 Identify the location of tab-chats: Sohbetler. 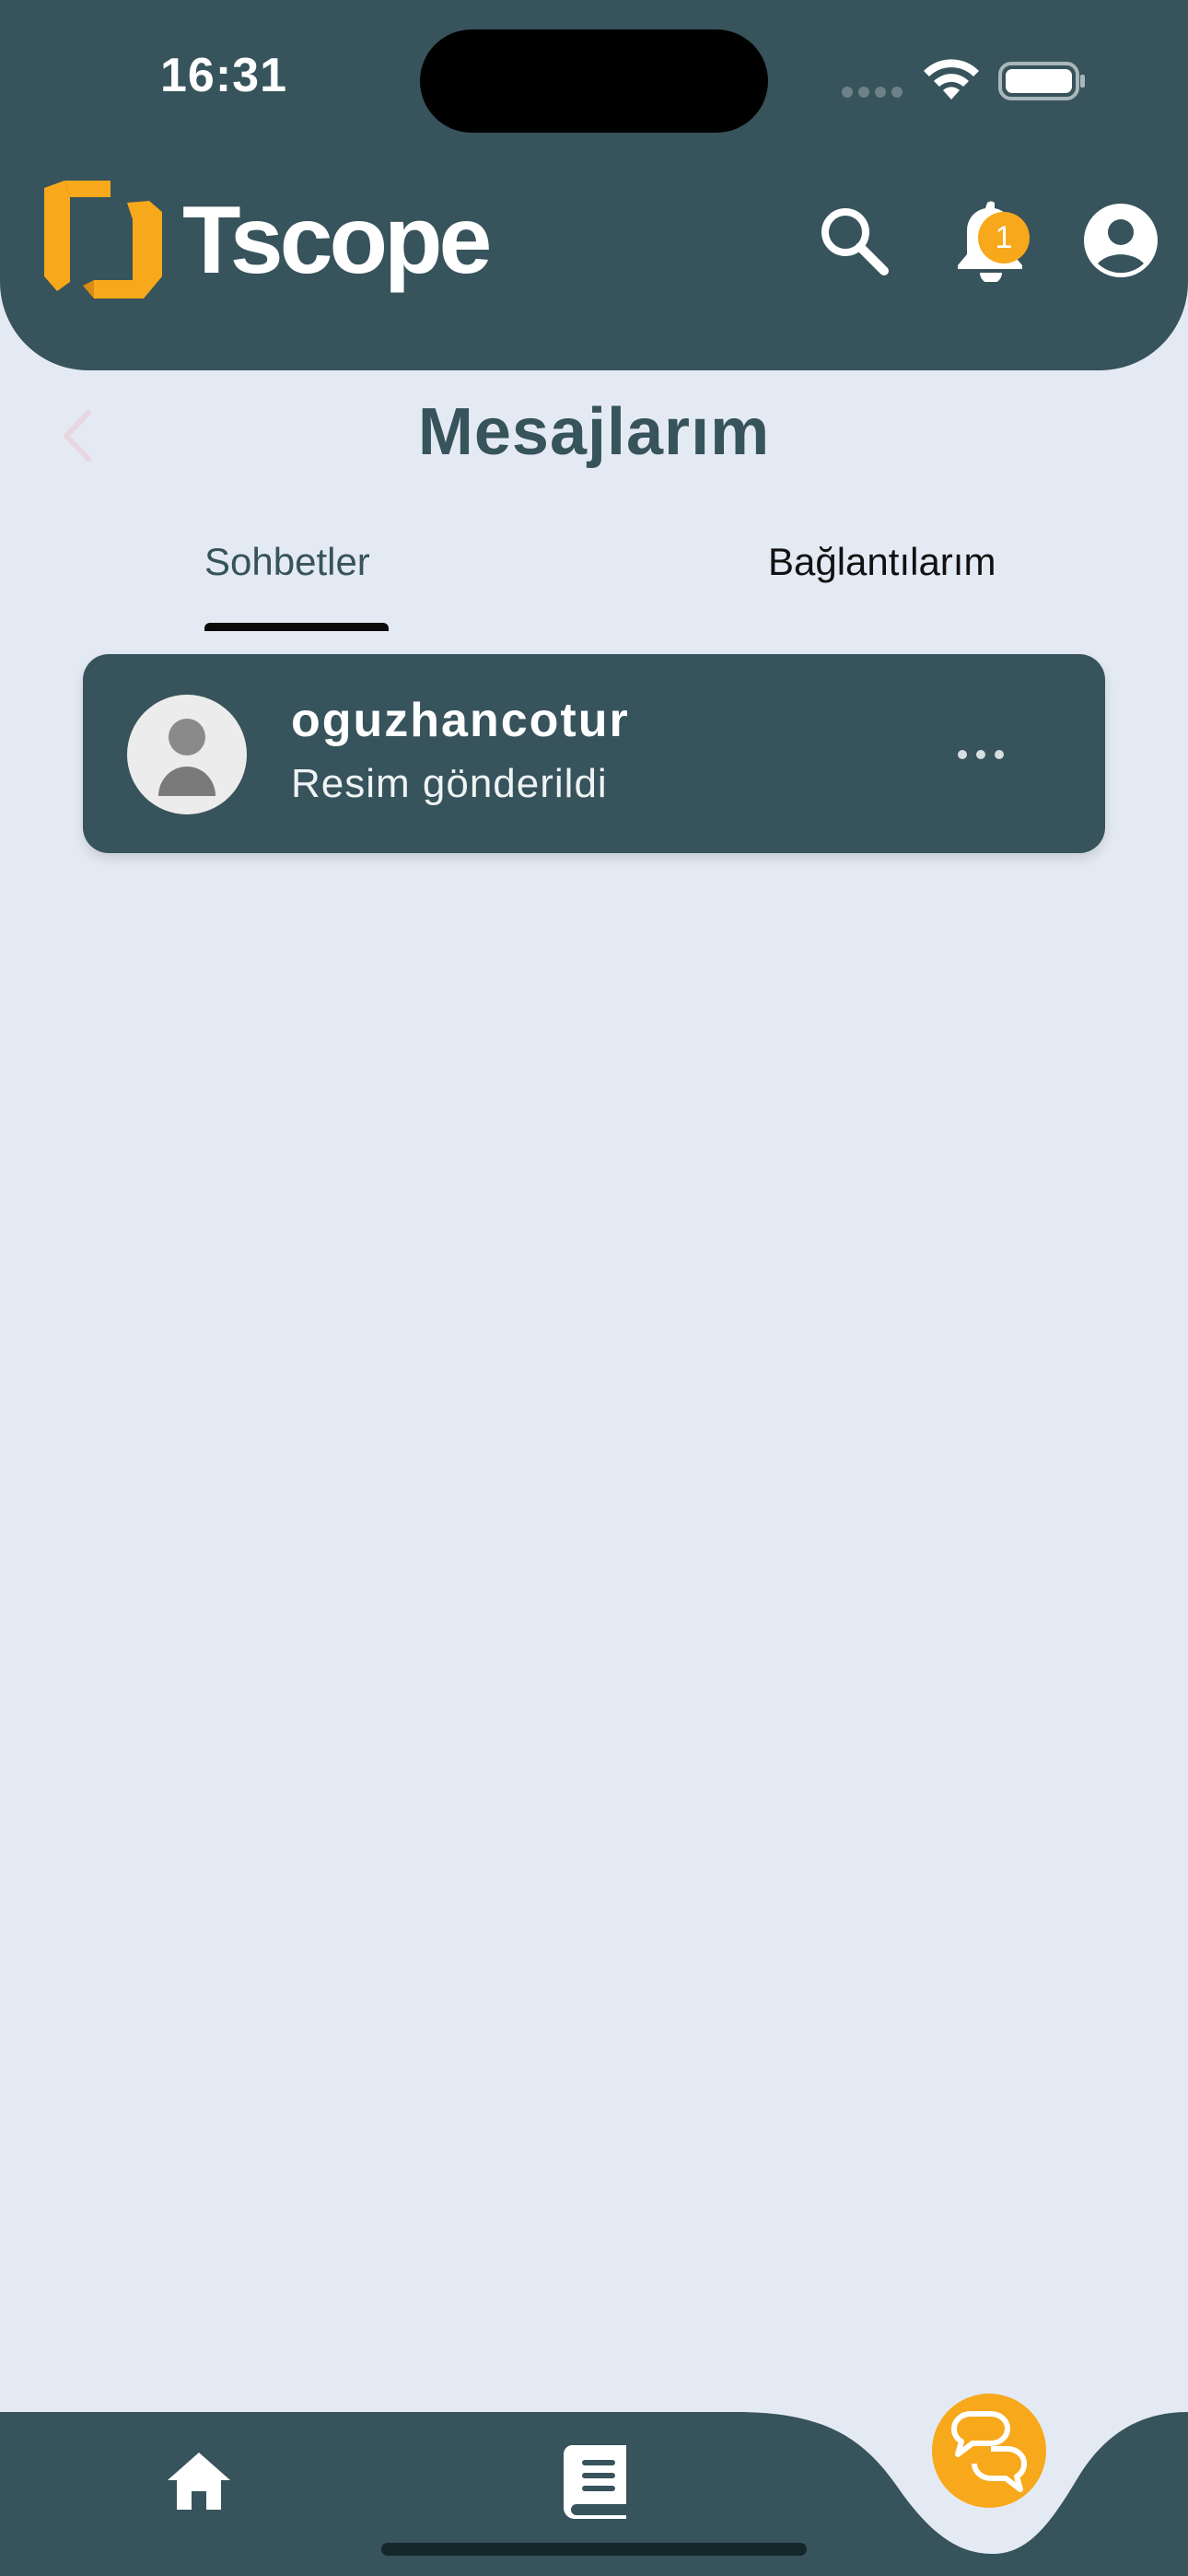
(287, 562).